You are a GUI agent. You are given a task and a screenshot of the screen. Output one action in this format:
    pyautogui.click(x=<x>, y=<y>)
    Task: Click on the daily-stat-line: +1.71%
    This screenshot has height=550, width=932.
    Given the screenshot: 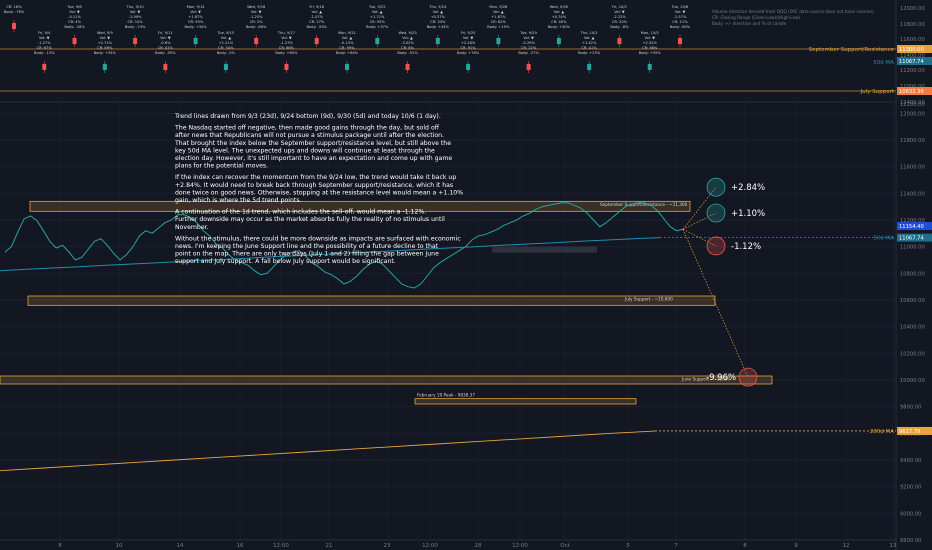 What is the action you would take?
    pyautogui.click(x=377, y=17)
    